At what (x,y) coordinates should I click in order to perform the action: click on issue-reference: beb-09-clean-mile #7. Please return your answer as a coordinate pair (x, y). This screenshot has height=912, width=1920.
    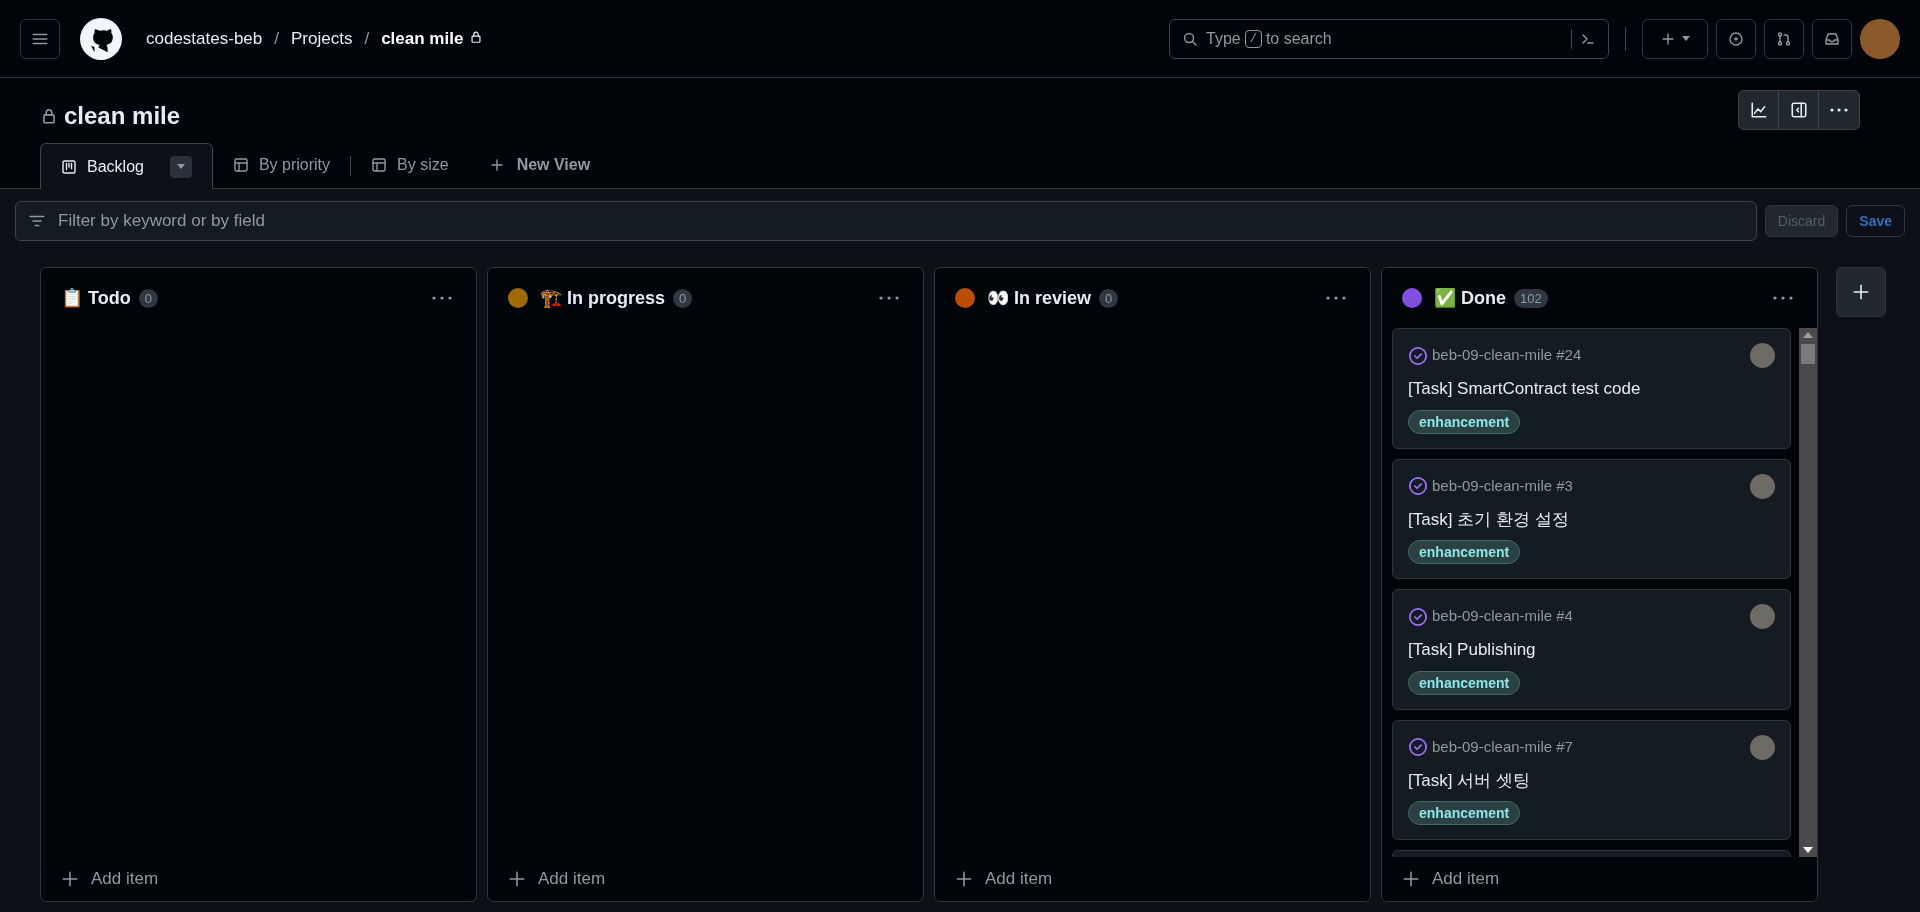
    Looking at the image, I should click on (1502, 746).